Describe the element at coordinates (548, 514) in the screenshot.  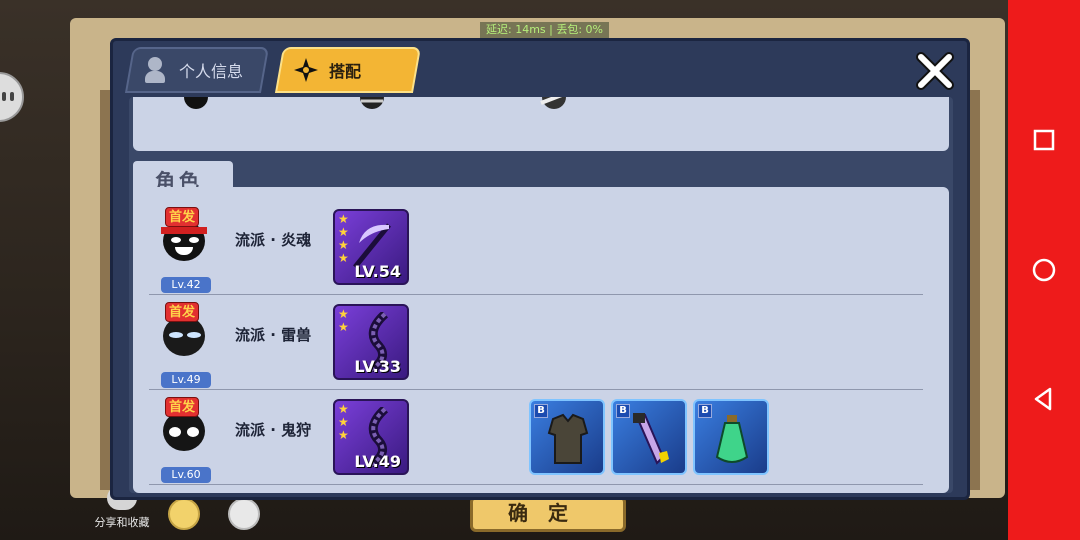
I see `confirm-button: 确定` at that location.